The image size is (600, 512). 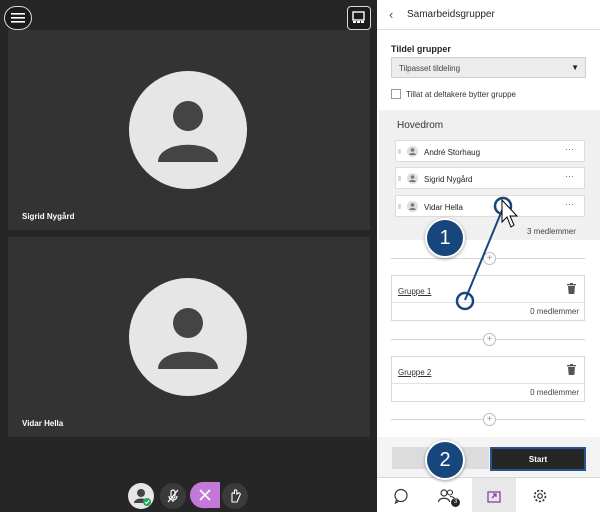 What do you see at coordinates (188, 495) in the screenshot?
I see `session-controls` at bounding box center [188, 495].